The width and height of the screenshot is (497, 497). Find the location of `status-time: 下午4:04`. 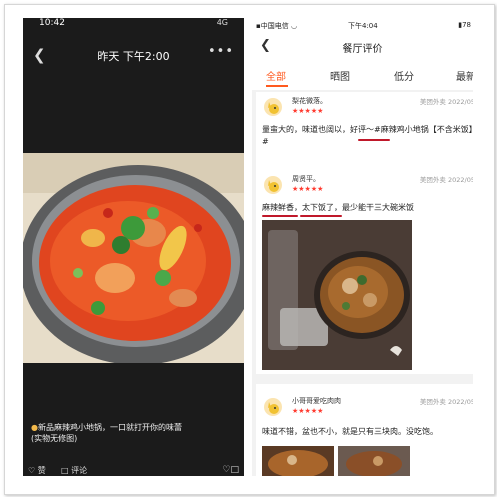

status-time: 下午4:04 is located at coordinates (363, 26).